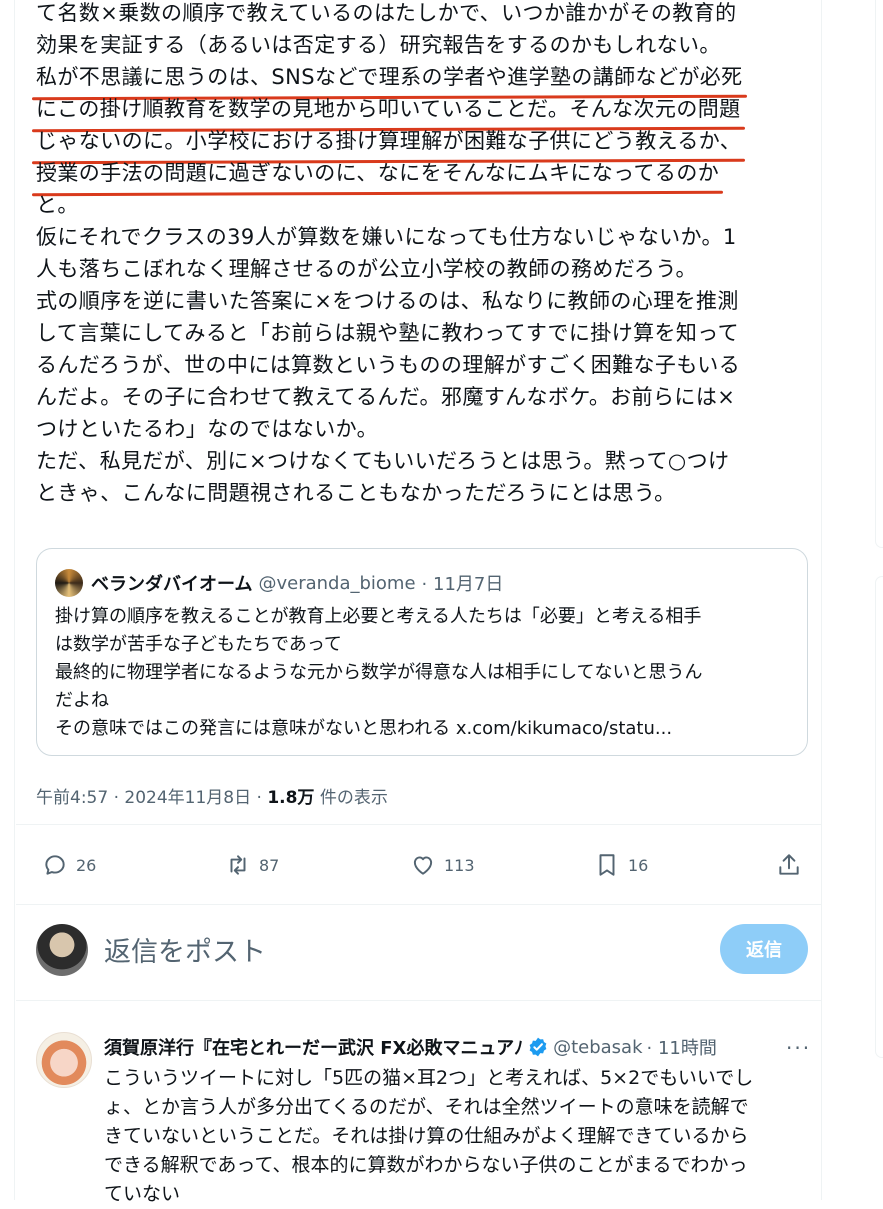 The width and height of the screenshot is (883, 1209). I want to click on tweet-line: ときゃ、こんなに問題視されることもなかっただろうにとは思う。, so click(356, 493).